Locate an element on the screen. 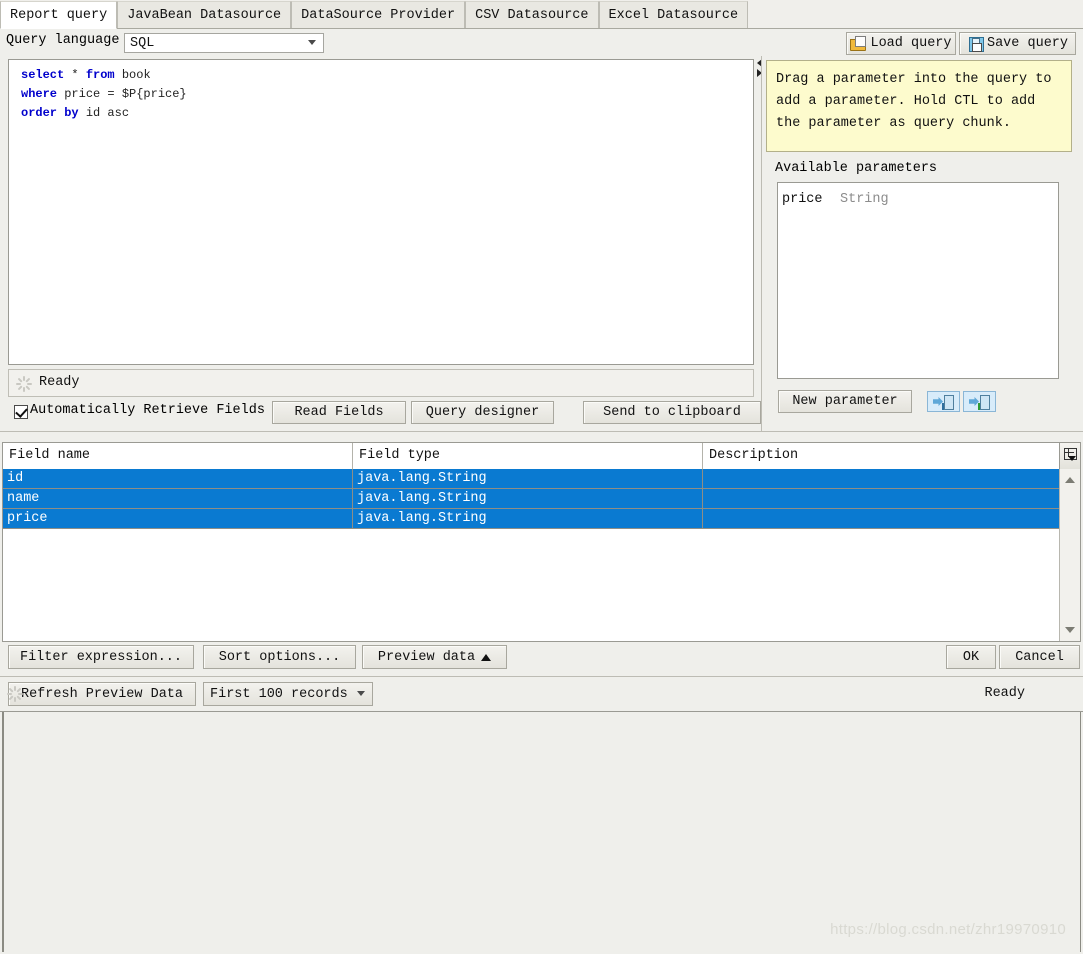 The width and height of the screenshot is (1083, 954). column-chooser-button is located at coordinates (1069, 456).